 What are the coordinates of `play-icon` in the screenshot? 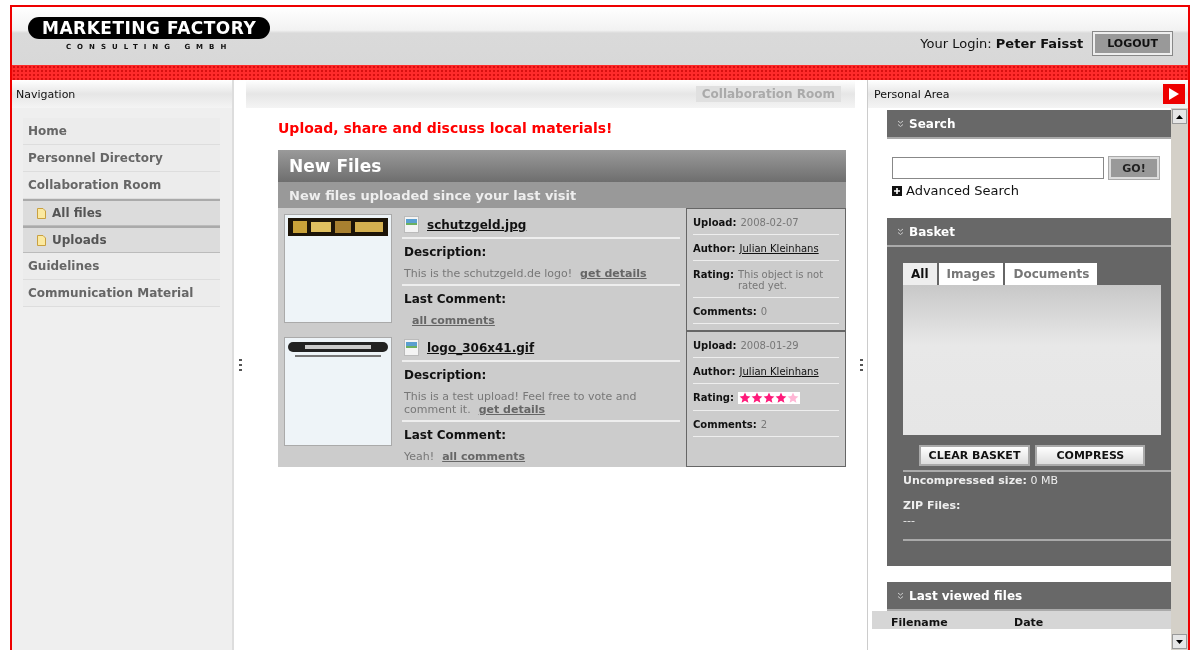 It's located at (1174, 94).